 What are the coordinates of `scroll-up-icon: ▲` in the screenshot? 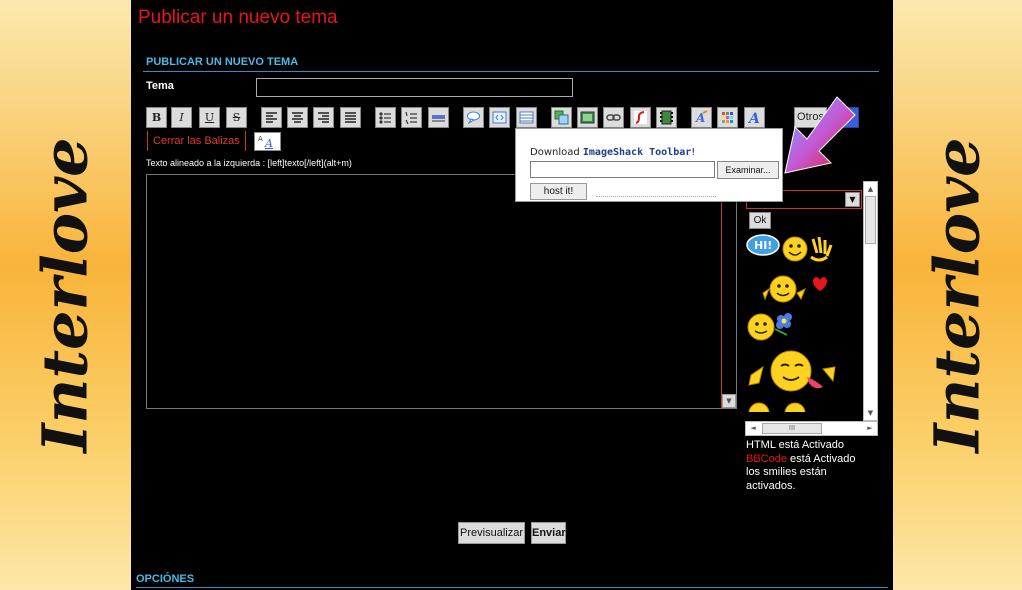 It's located at (870, 189).